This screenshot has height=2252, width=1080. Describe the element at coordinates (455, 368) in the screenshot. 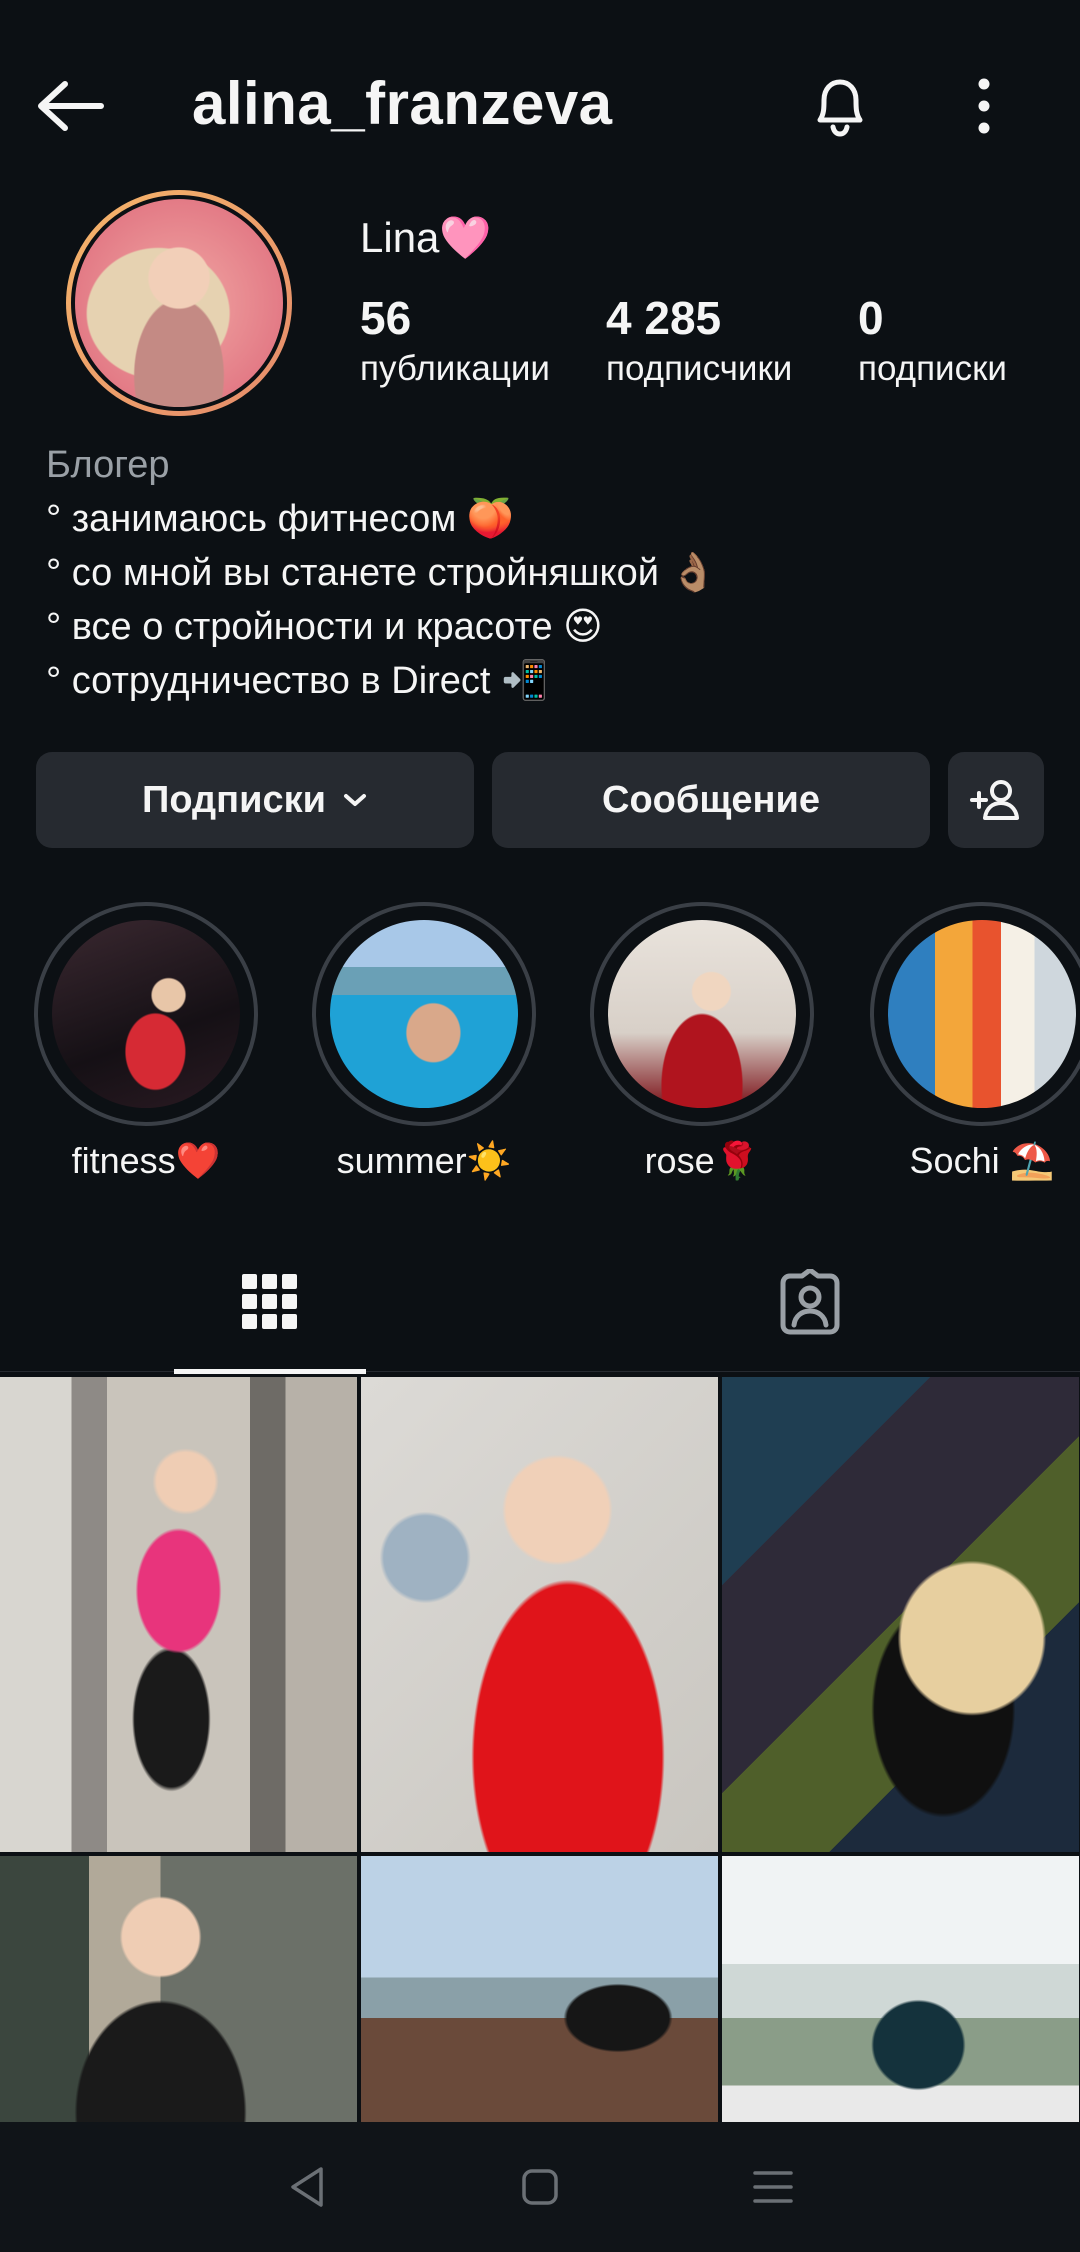

I see `posts-label: публикации` at that location.